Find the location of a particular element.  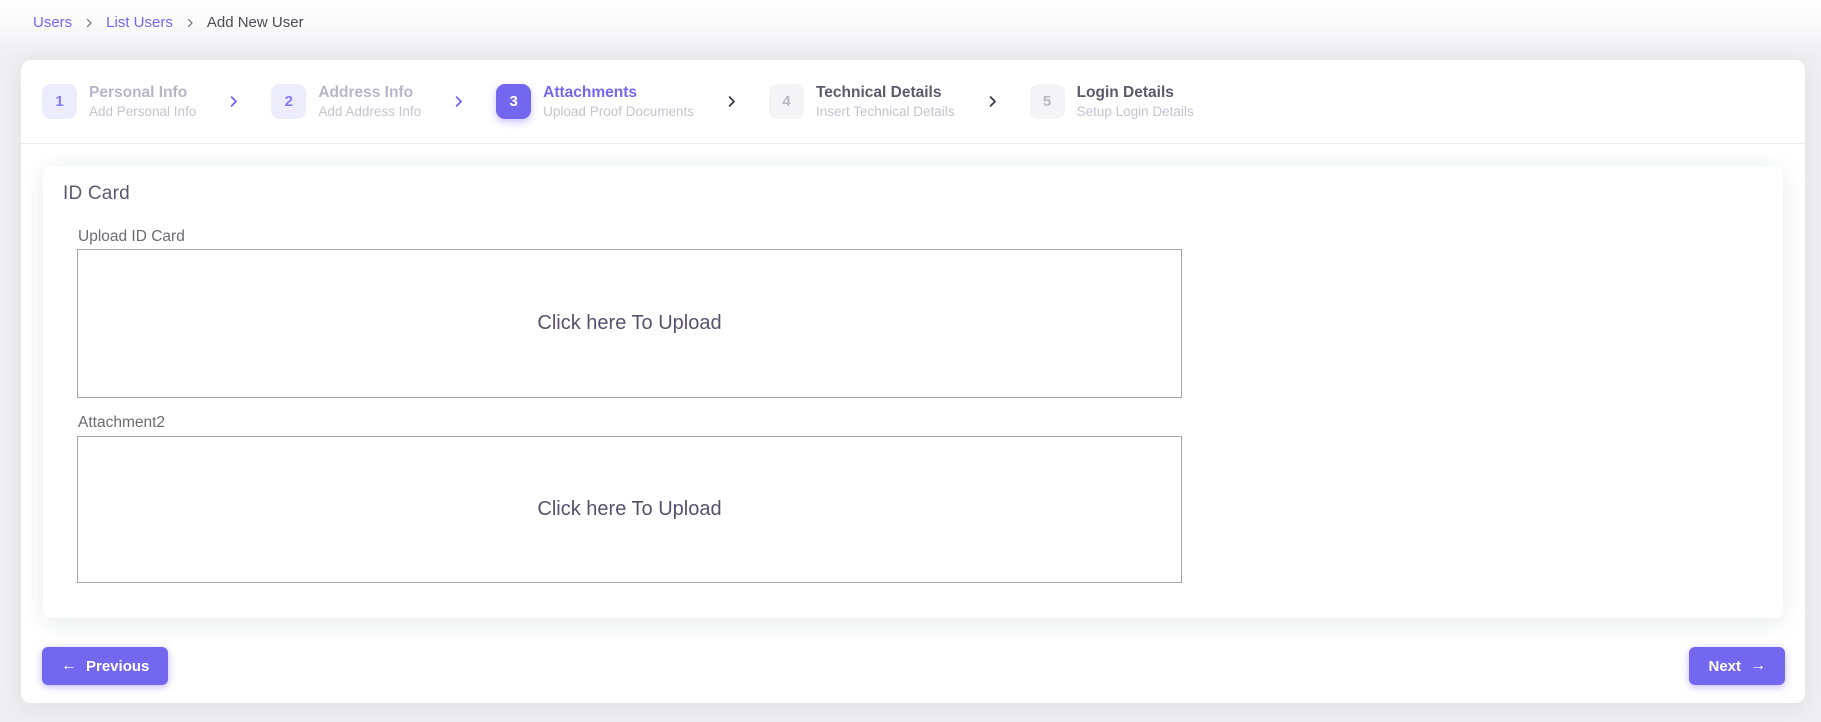

upload-id-card-dropzone: Click here To Upload is located at coordinates (629, 323).